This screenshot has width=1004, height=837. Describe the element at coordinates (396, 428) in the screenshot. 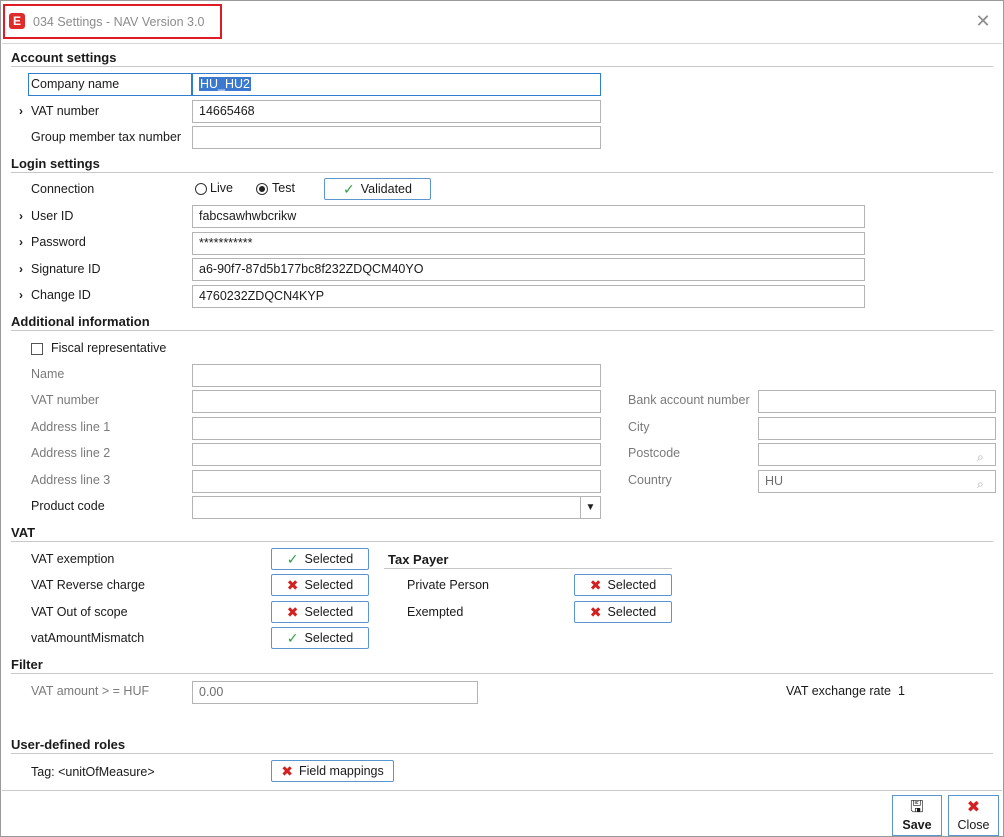

I see `address-line-1-field` at that location.